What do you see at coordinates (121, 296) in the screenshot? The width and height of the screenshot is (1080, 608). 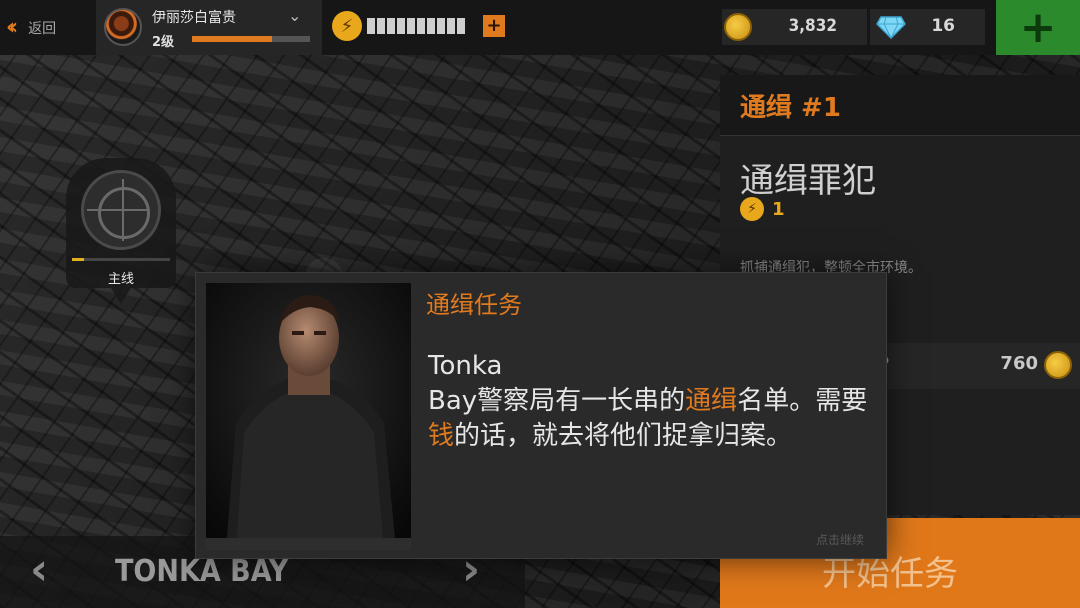 I see `marker-pointer` at bounding box center [121, 296].